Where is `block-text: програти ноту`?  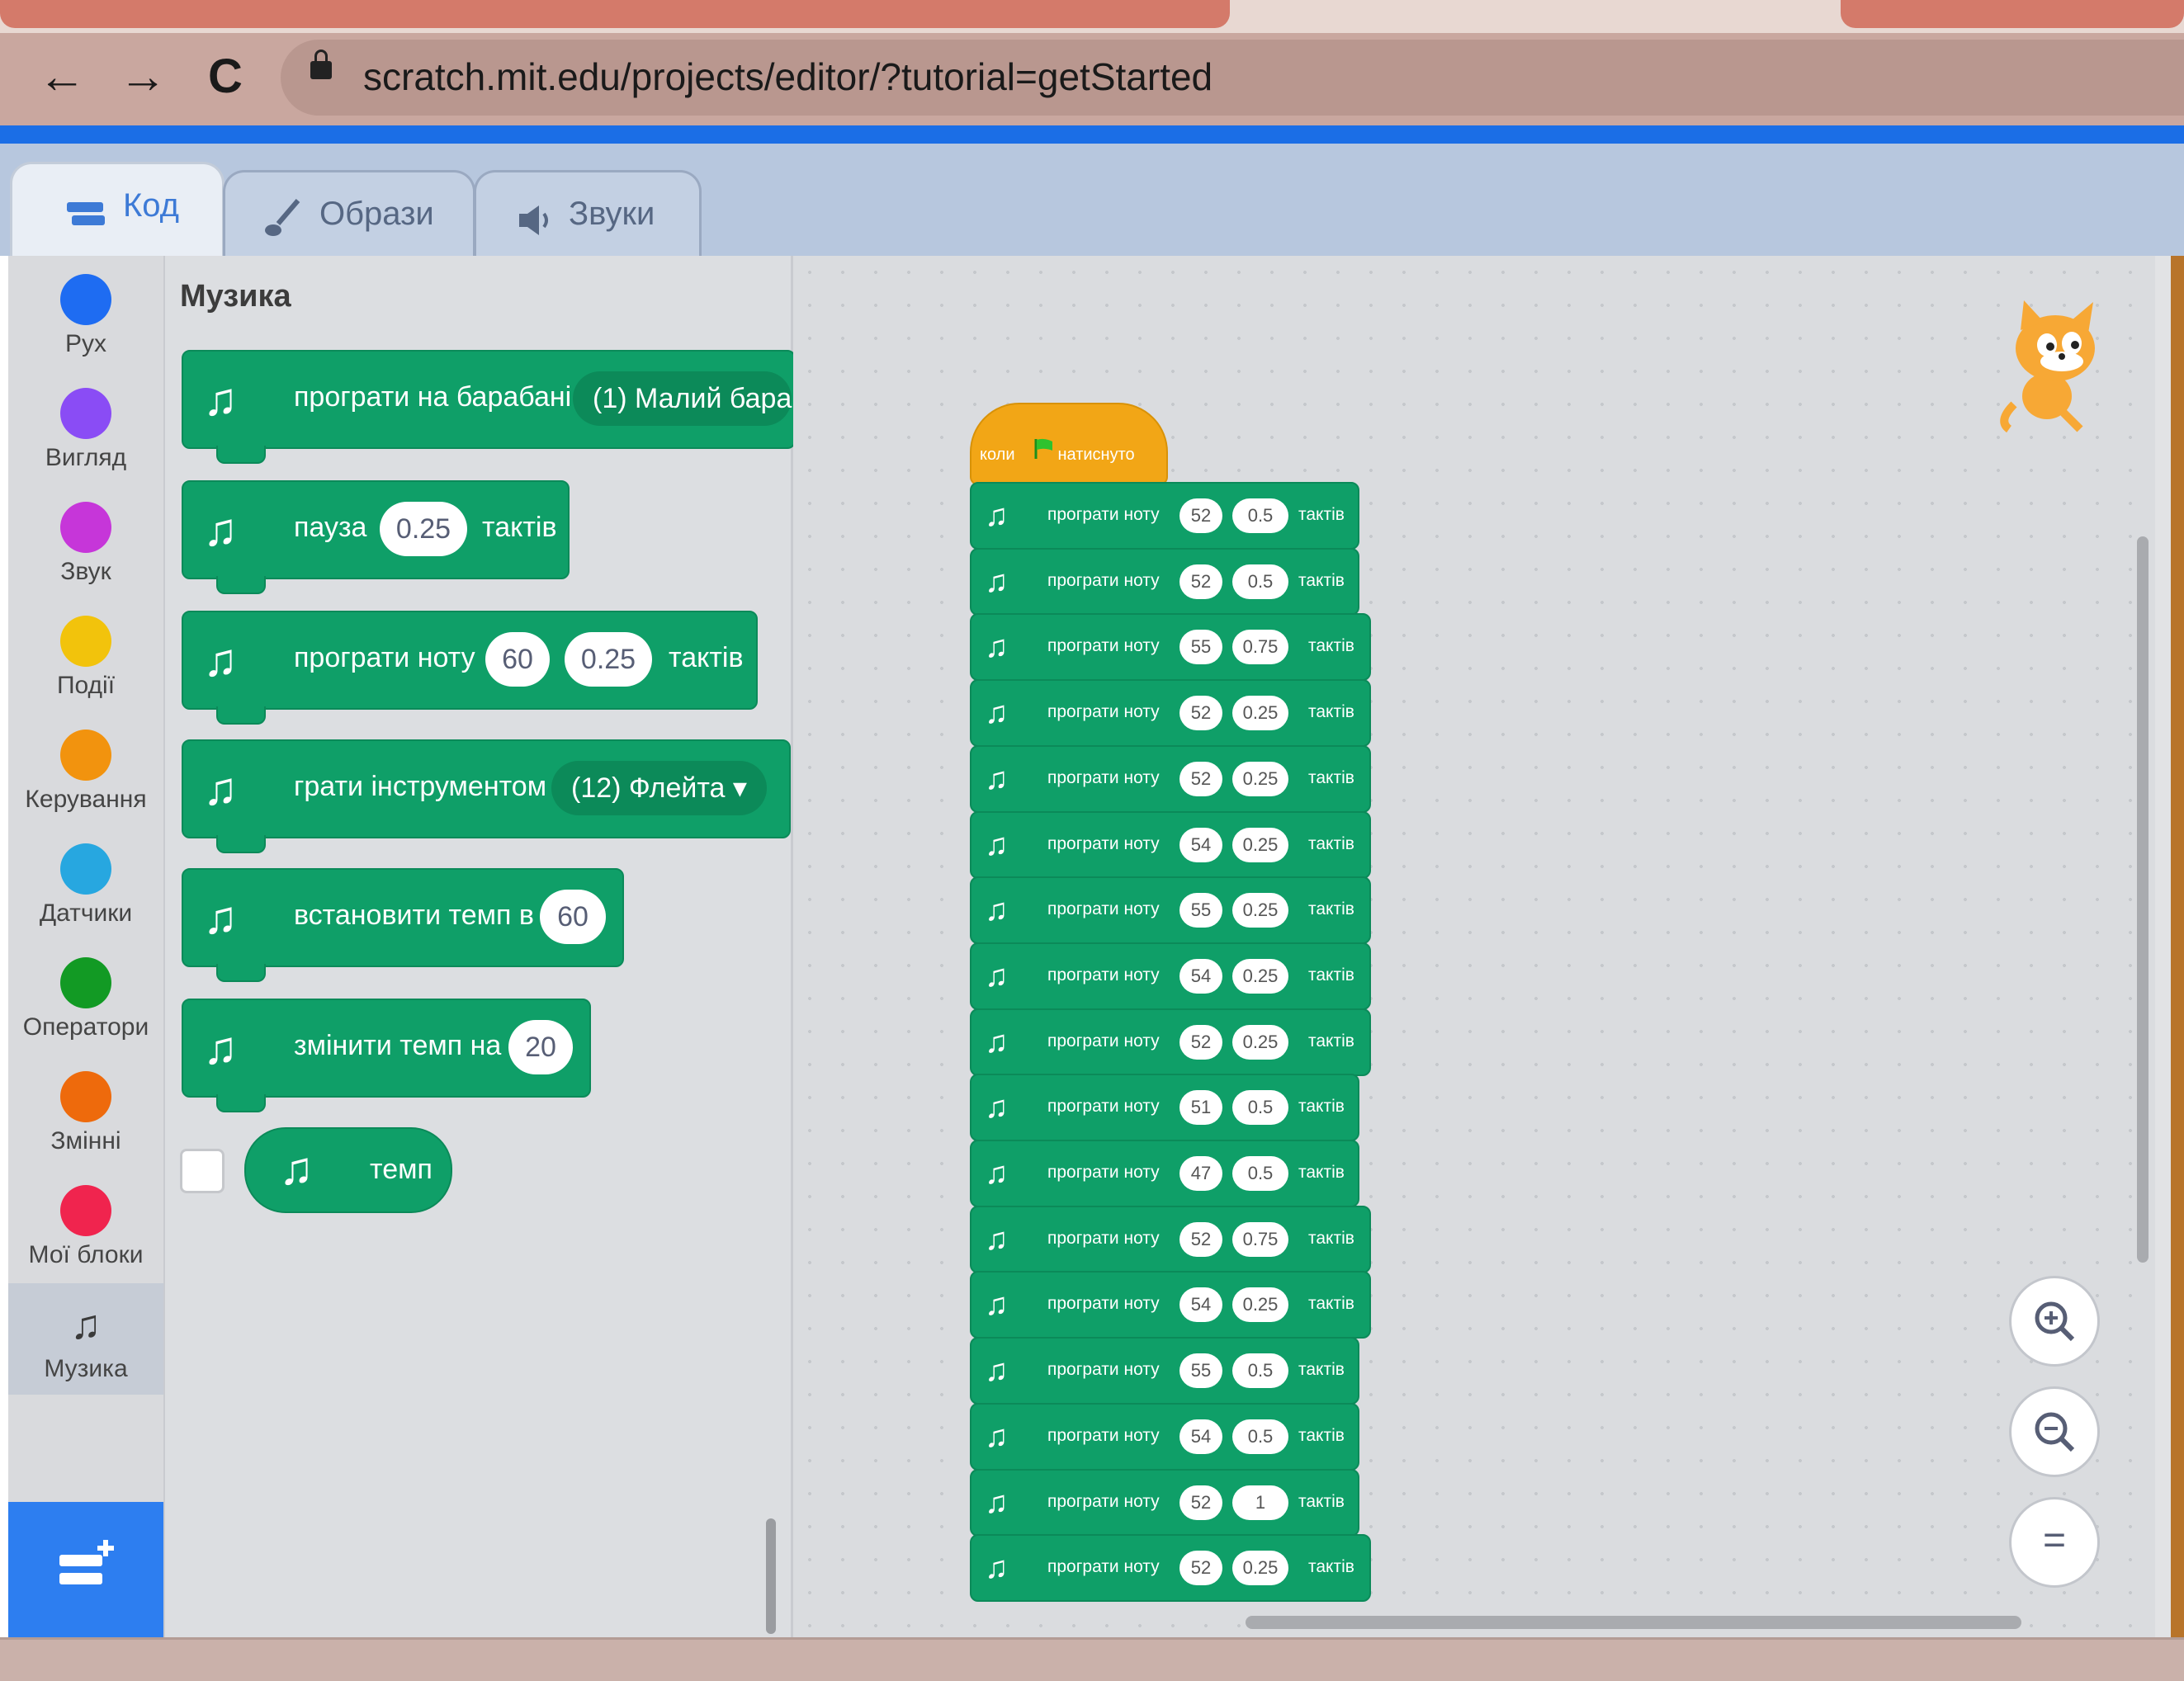
block-text: програти ноту is located at coordinates (1103, 1369).